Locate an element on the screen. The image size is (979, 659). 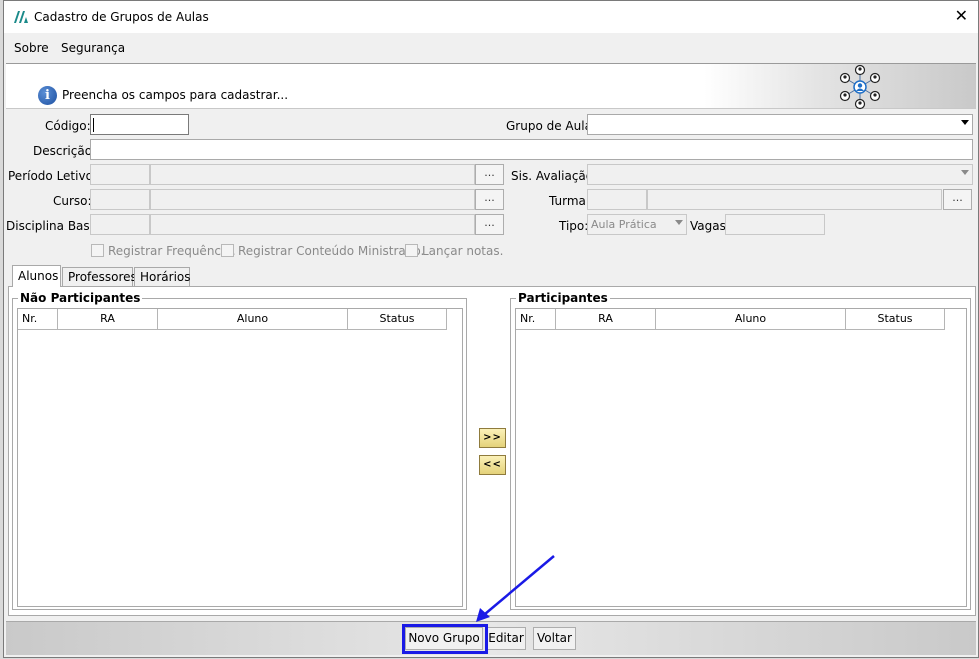
disciplina-base-desc is located at coordinates (312, 224).